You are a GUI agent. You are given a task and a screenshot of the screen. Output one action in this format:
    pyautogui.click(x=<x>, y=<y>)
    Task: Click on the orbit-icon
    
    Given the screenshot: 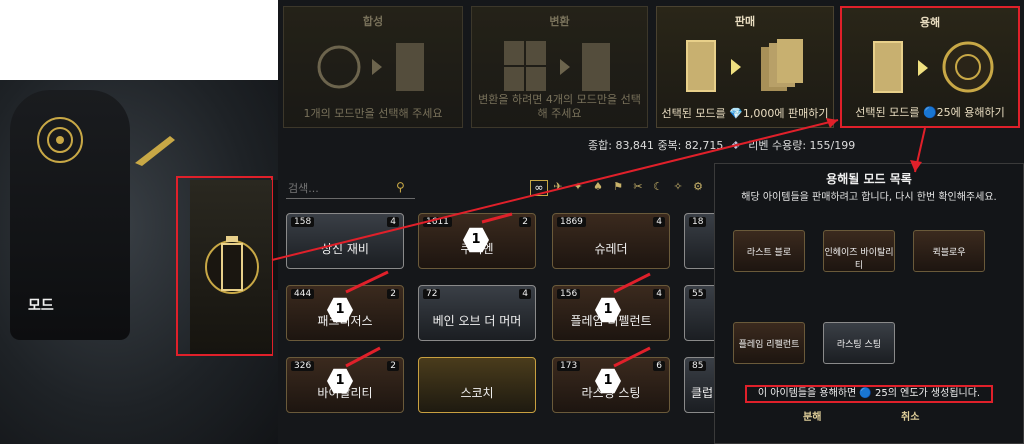 What is the action you would take?
    pyautogui.click(x=60, y=140)
    